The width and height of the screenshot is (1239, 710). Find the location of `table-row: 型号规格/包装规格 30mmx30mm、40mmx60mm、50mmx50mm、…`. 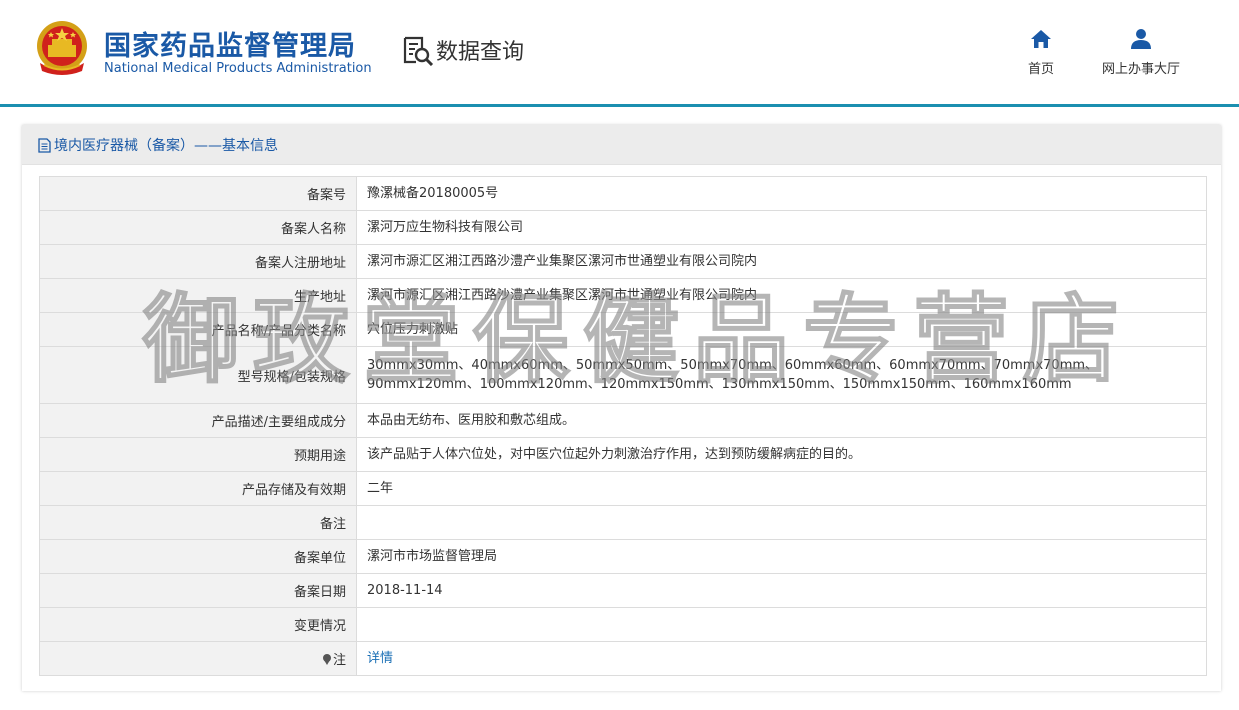

table-row: 型号规格/包装规格 30mmx30mm、40mmx60mm、50mmx50mm、… is located at coordinates (623, 375).